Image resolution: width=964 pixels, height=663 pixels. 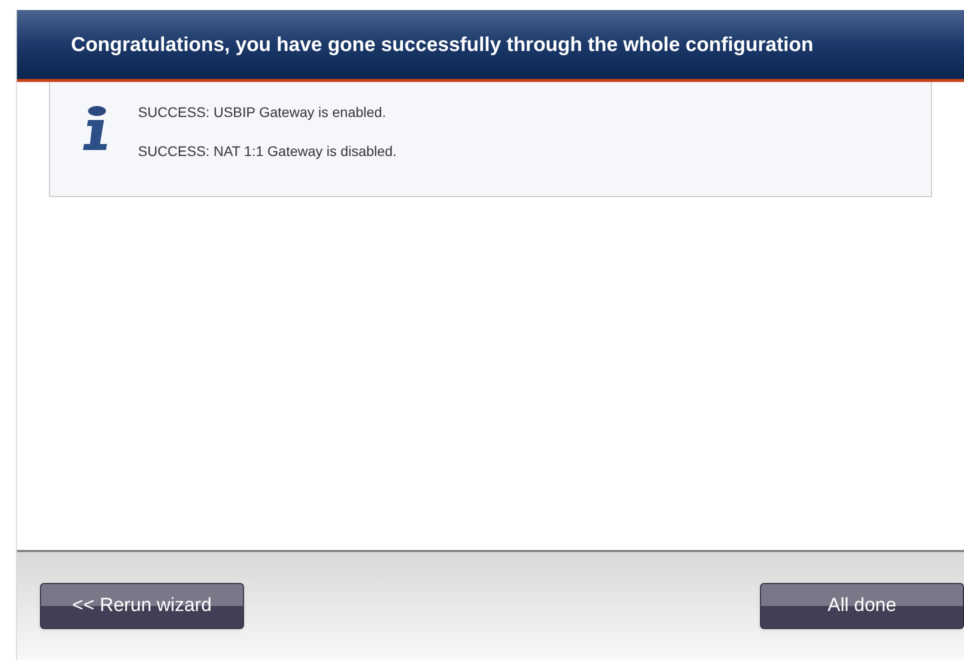 I want to click on info-icon, so click(x=95, y=129).